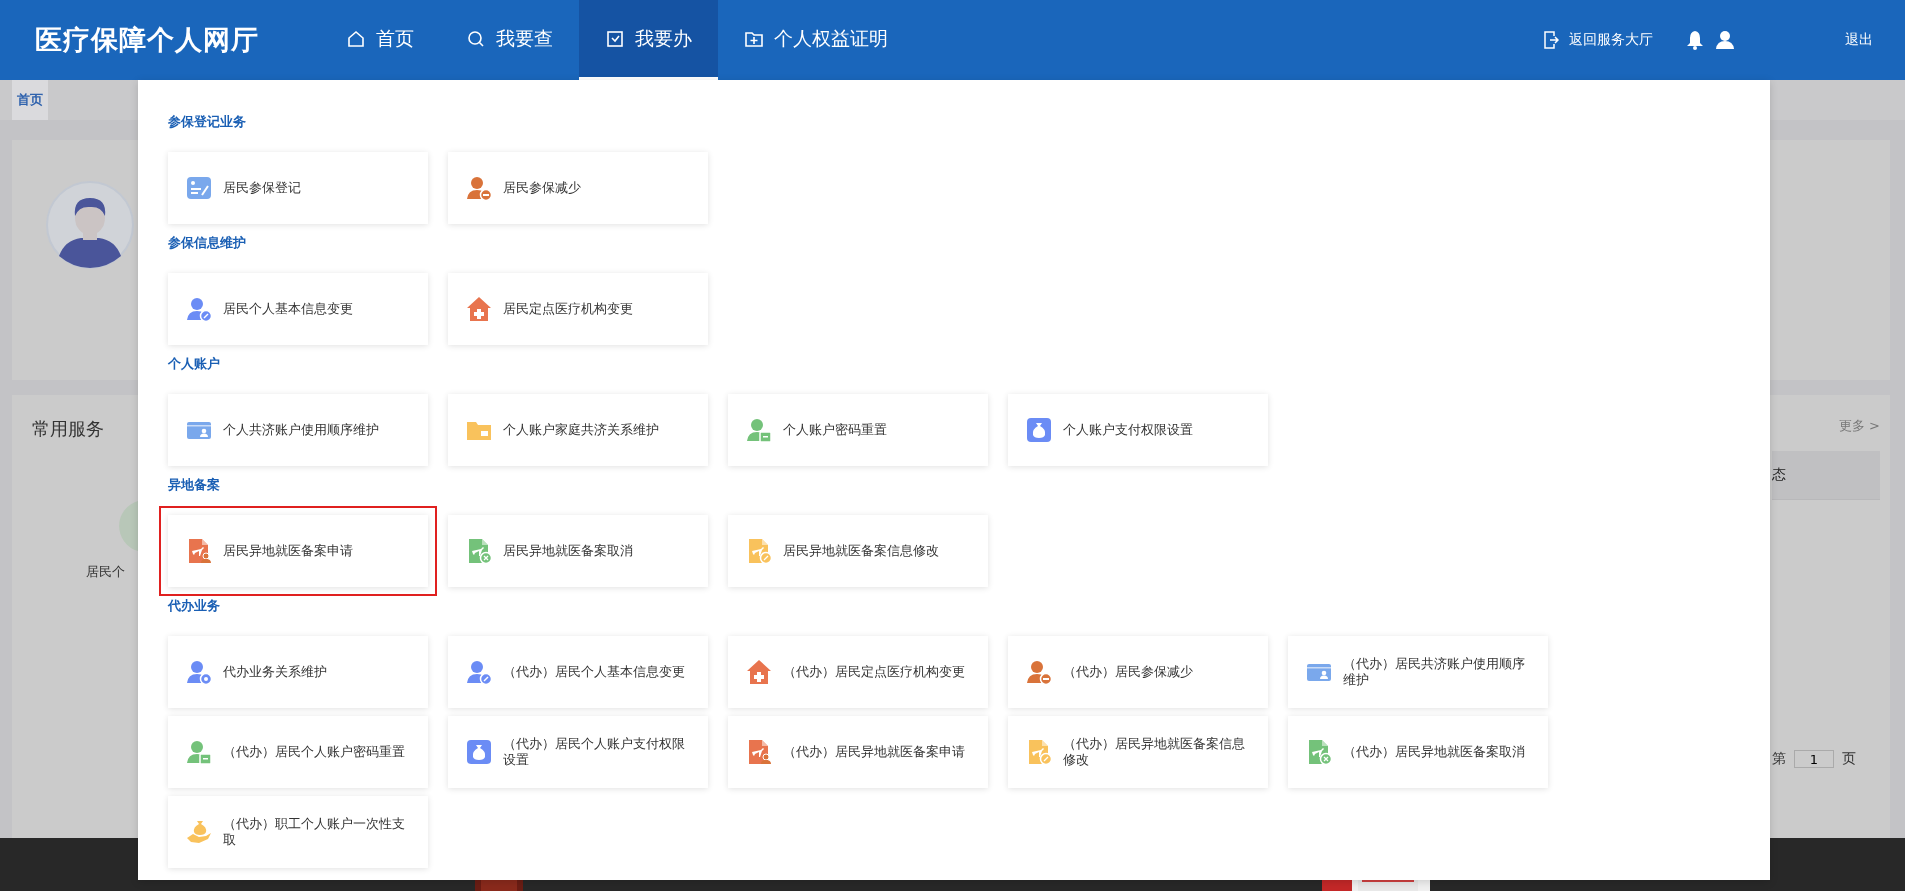 This screenshot has width=1905, height=891. What do you see at coordinates (509, 40) in the screenshot?
I see `nav-tab: 我要查` at bounding box center [509, 40].